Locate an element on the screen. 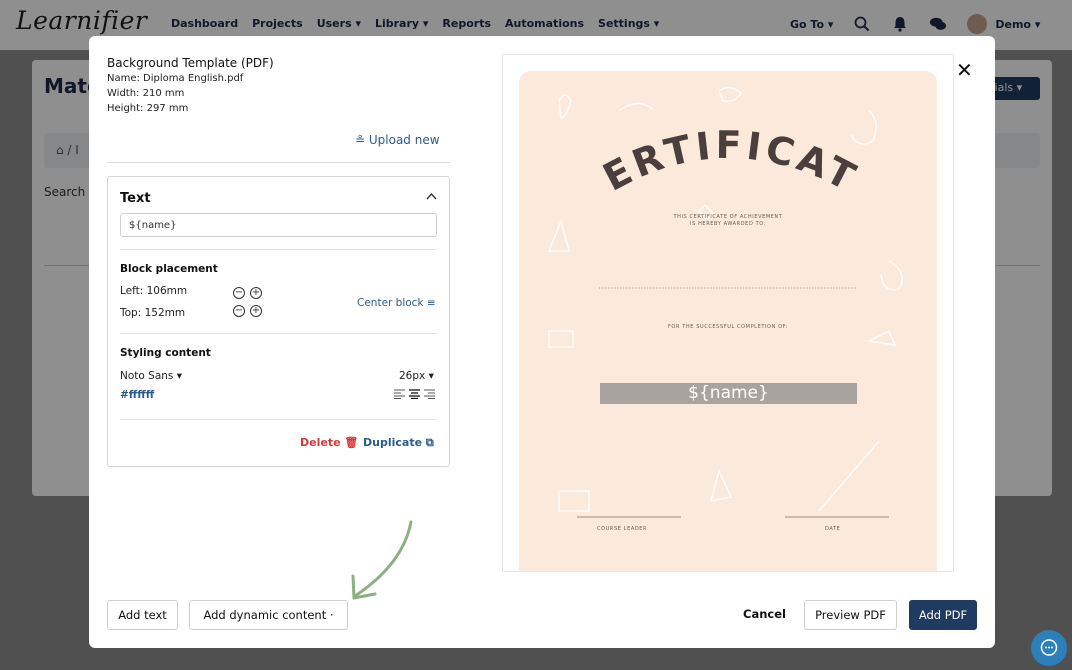 This screenshot has height=670, width=1072. styling-content-label: Styling content is located at coordinates (165, 353).